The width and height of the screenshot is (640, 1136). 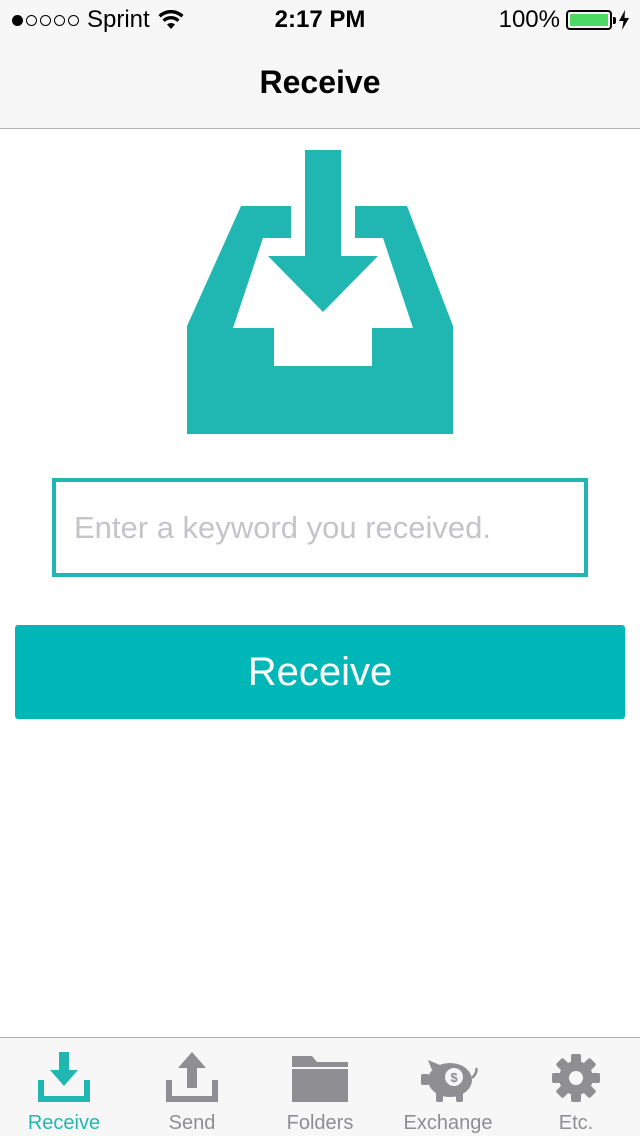 What do you see at coordinates (192, 1123) in the screenshot?
I see `tab-label: Send` at bounding box center [192, 1123].